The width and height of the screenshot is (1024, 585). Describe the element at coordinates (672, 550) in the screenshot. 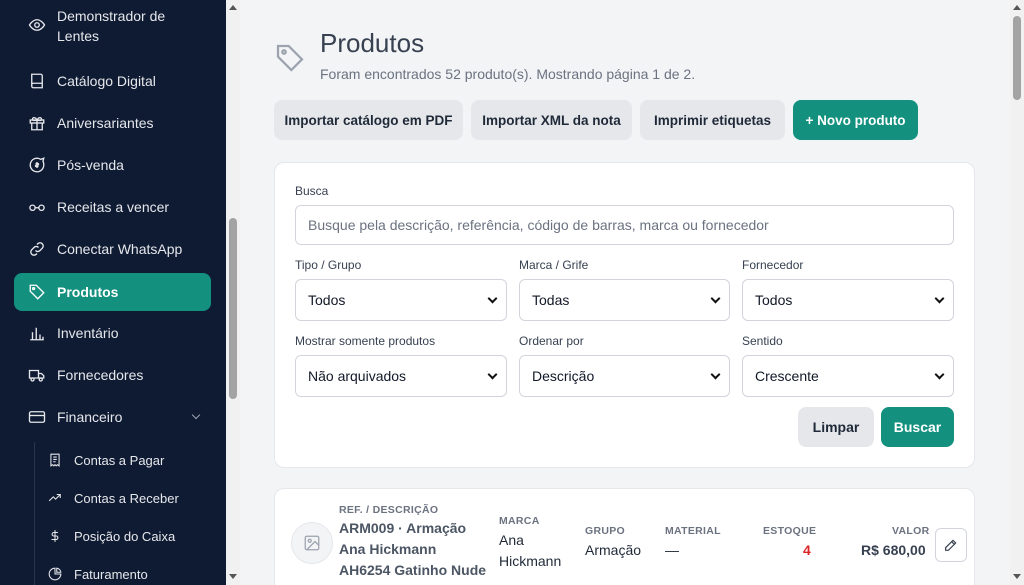

I see `product-material: —` at that location.